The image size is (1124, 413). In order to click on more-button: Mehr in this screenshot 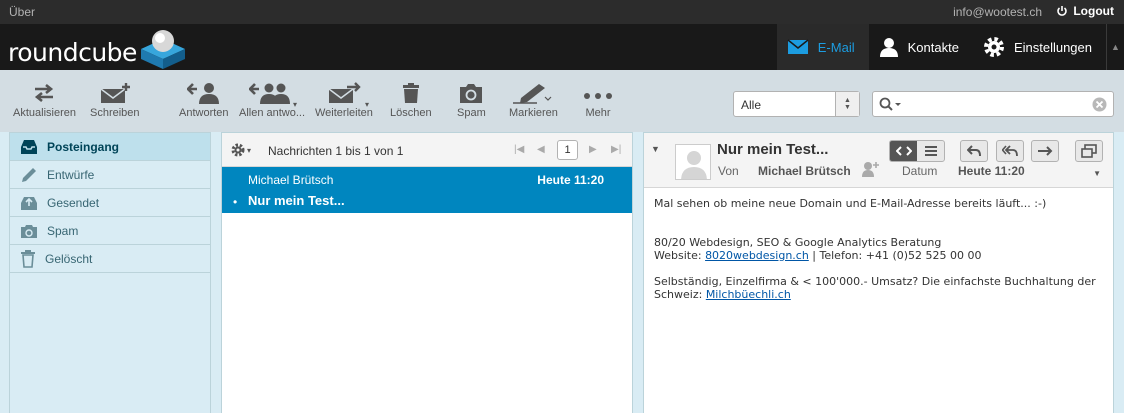, I will do `click(598, 100)`.